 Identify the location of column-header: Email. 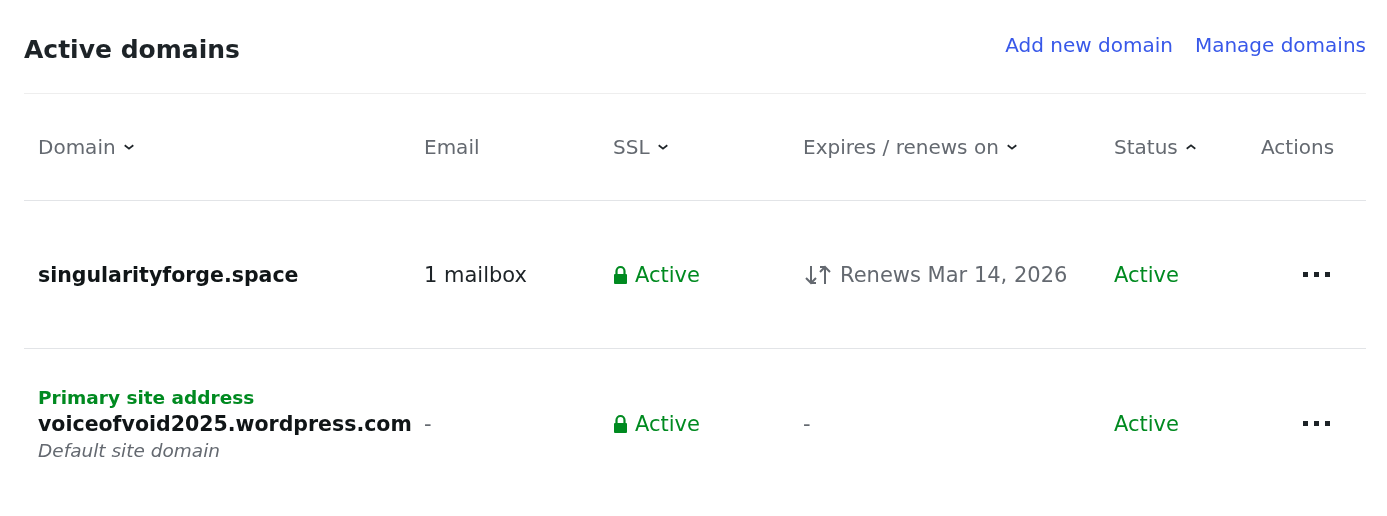
(452, 147).